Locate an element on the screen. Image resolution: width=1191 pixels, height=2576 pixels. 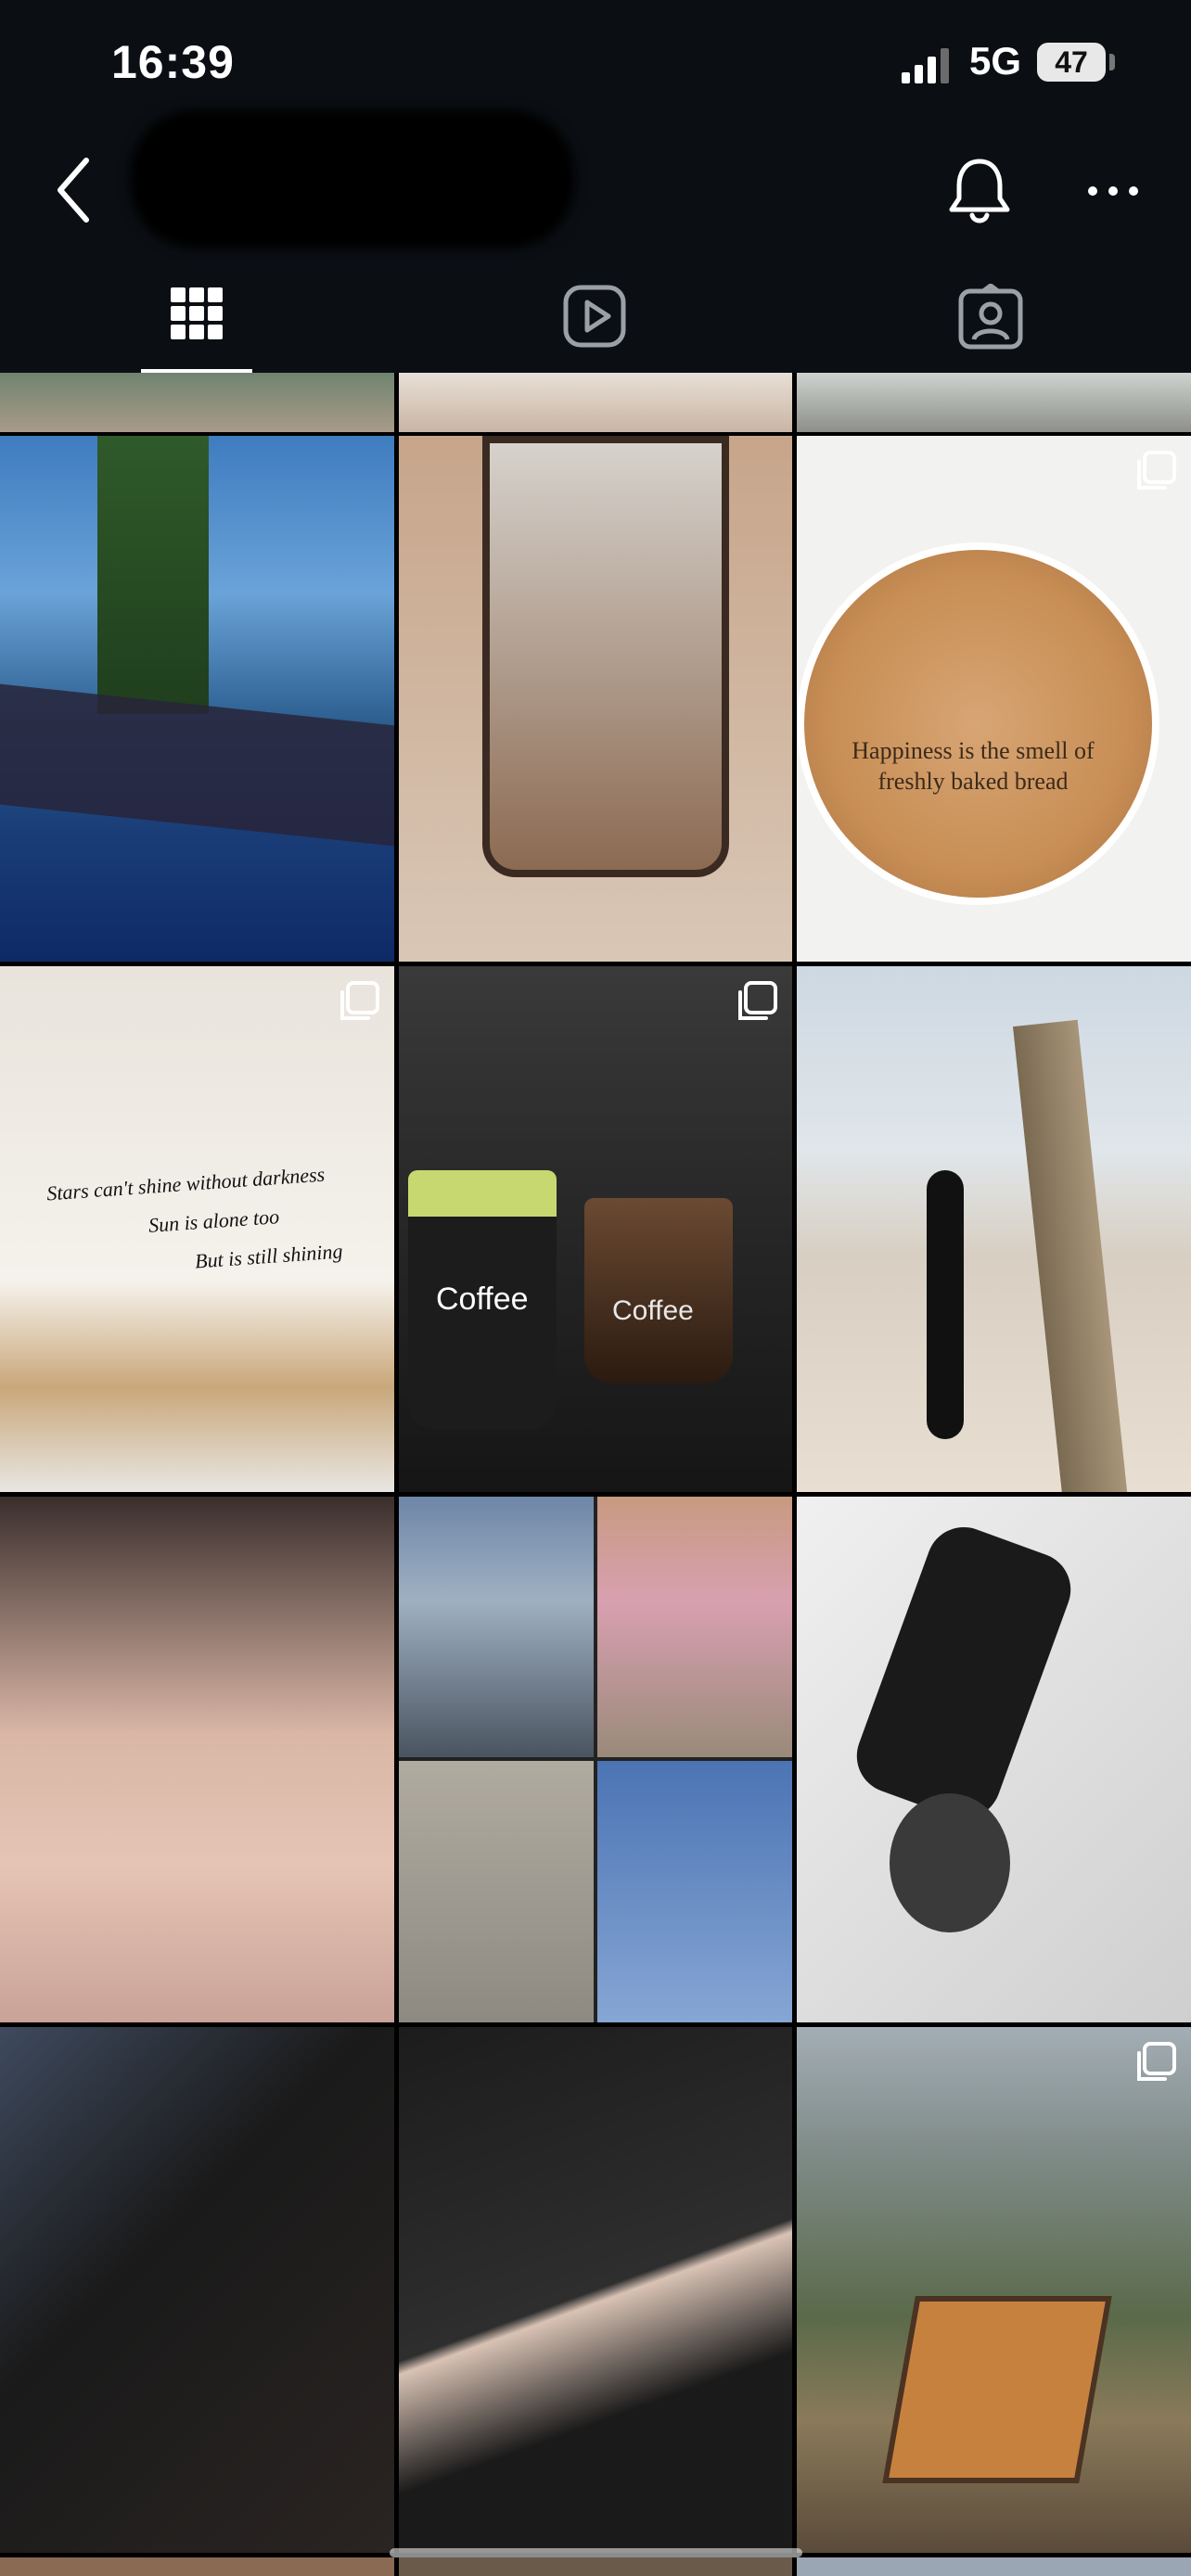
tab-reels is located at coordinates (595, 321).